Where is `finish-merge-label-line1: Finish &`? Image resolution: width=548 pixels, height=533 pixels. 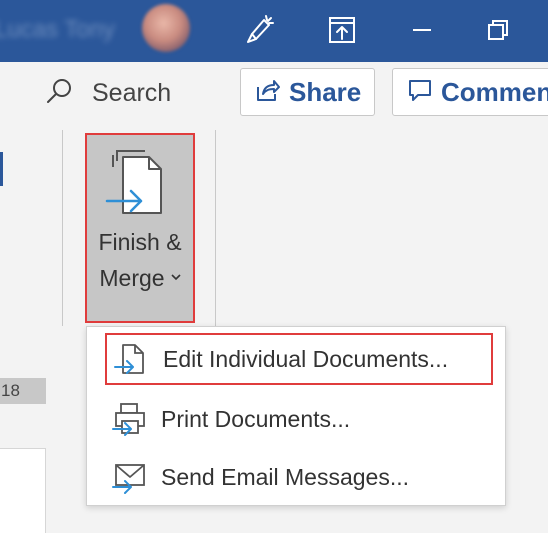 finish-merge-label-line1: Finish & is located at coordinates (140, 242).